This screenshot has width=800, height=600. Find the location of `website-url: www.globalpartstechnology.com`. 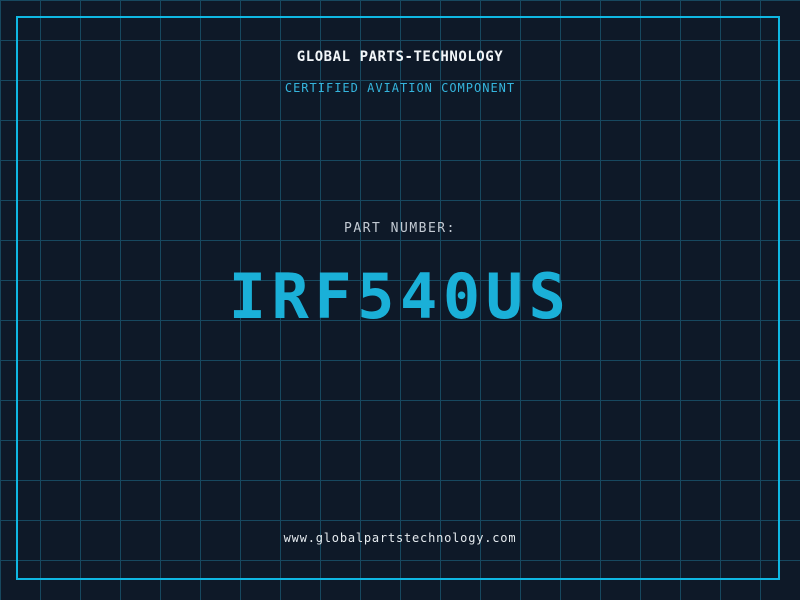

website-url: www.globalpartstechnology.com is located at coordinates (400, 538).